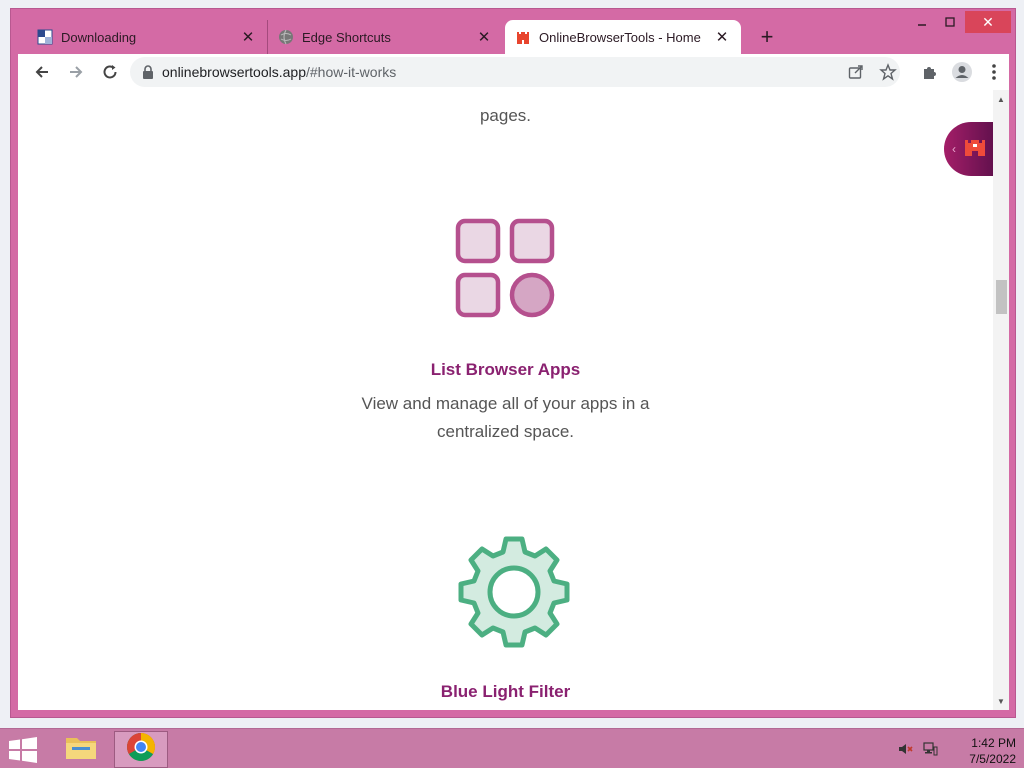  I want to click on intro-text-tail: pages., so click(505, 115).